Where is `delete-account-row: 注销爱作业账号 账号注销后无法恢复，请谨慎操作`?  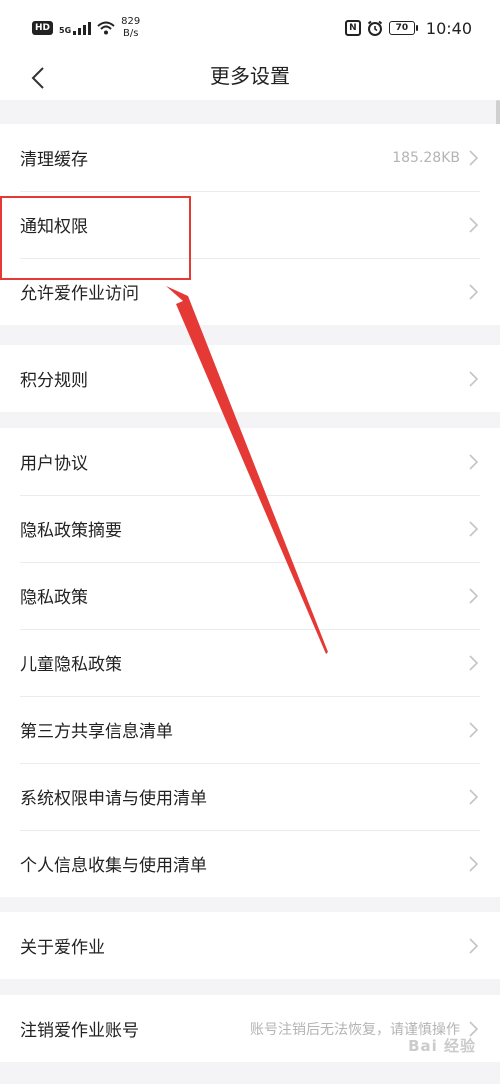
delete-account-row: 注销爱作业账号 账号注销后无法恢复，请谨慎操作 is located at coordinates (250, 1028).